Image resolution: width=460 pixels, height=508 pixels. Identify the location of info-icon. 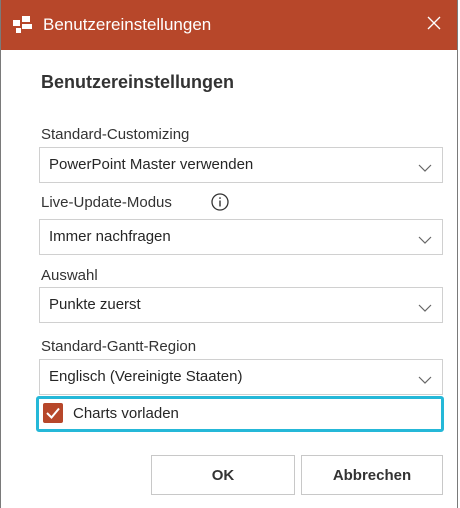
(220, 202).